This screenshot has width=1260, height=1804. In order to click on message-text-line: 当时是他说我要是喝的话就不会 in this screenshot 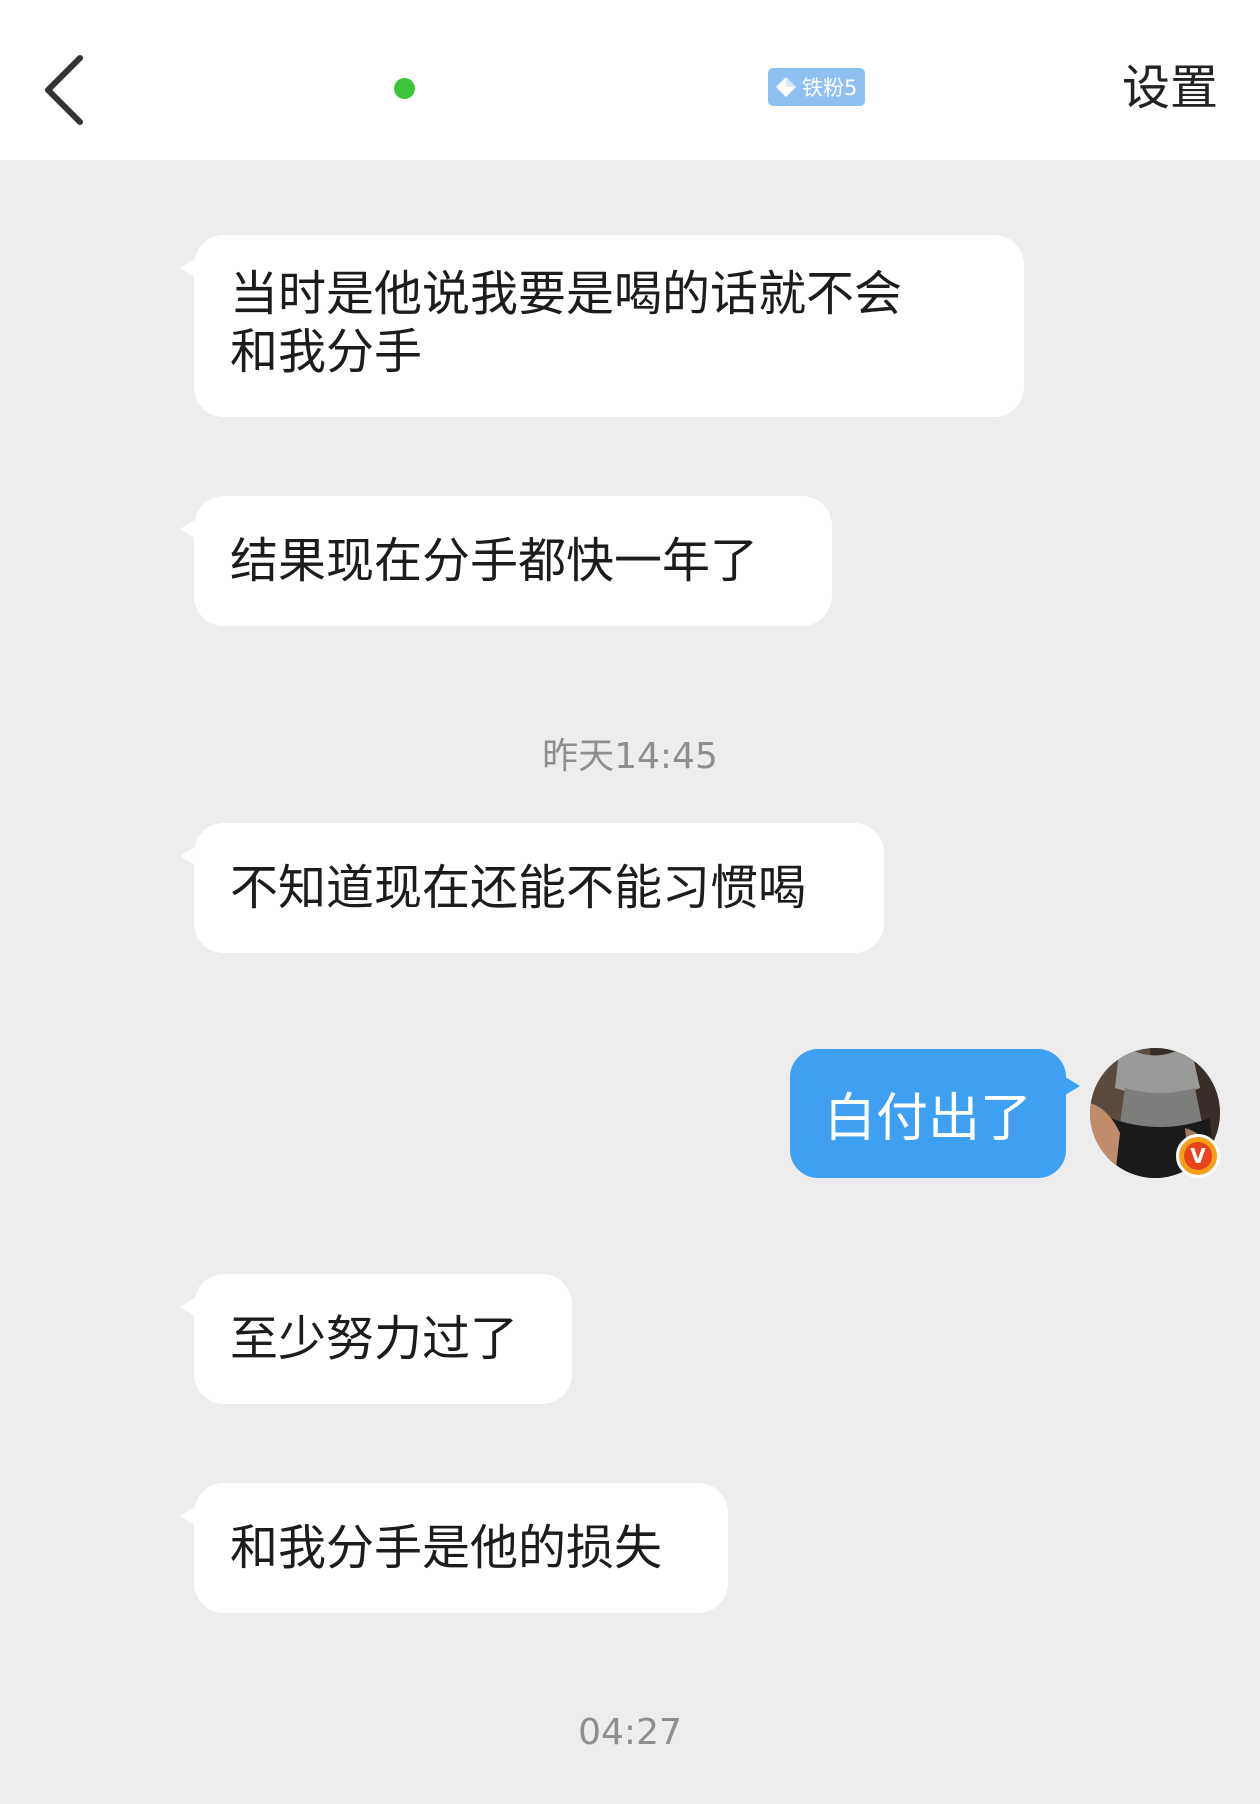, I will do `click(566, 294)`.